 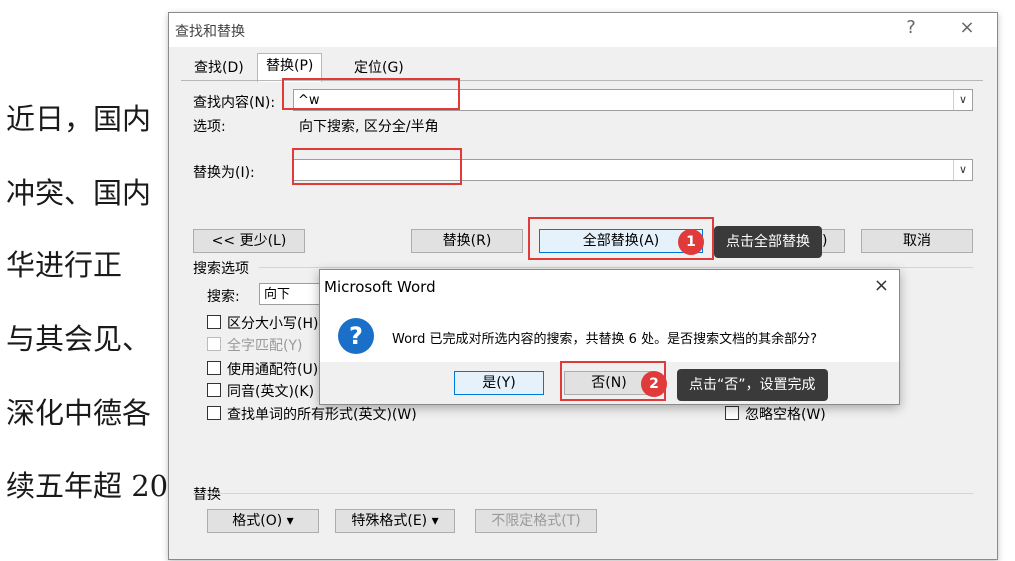 I want to click on checkbox-label: 使用通配符(U), so click(x=273, y=370).